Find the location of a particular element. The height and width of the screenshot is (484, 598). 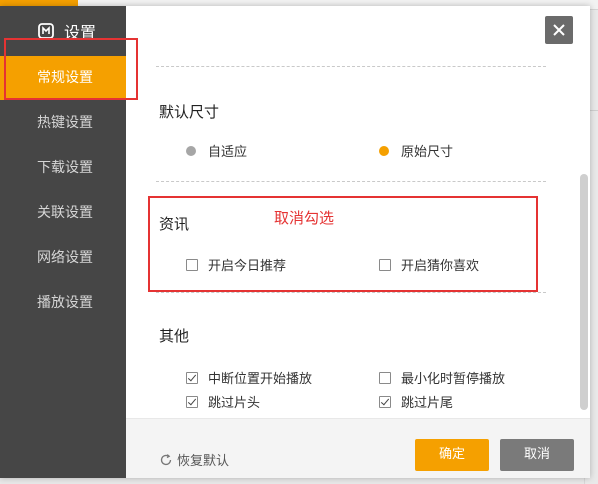

app-logo-icon is located at coordinates (46, 31).